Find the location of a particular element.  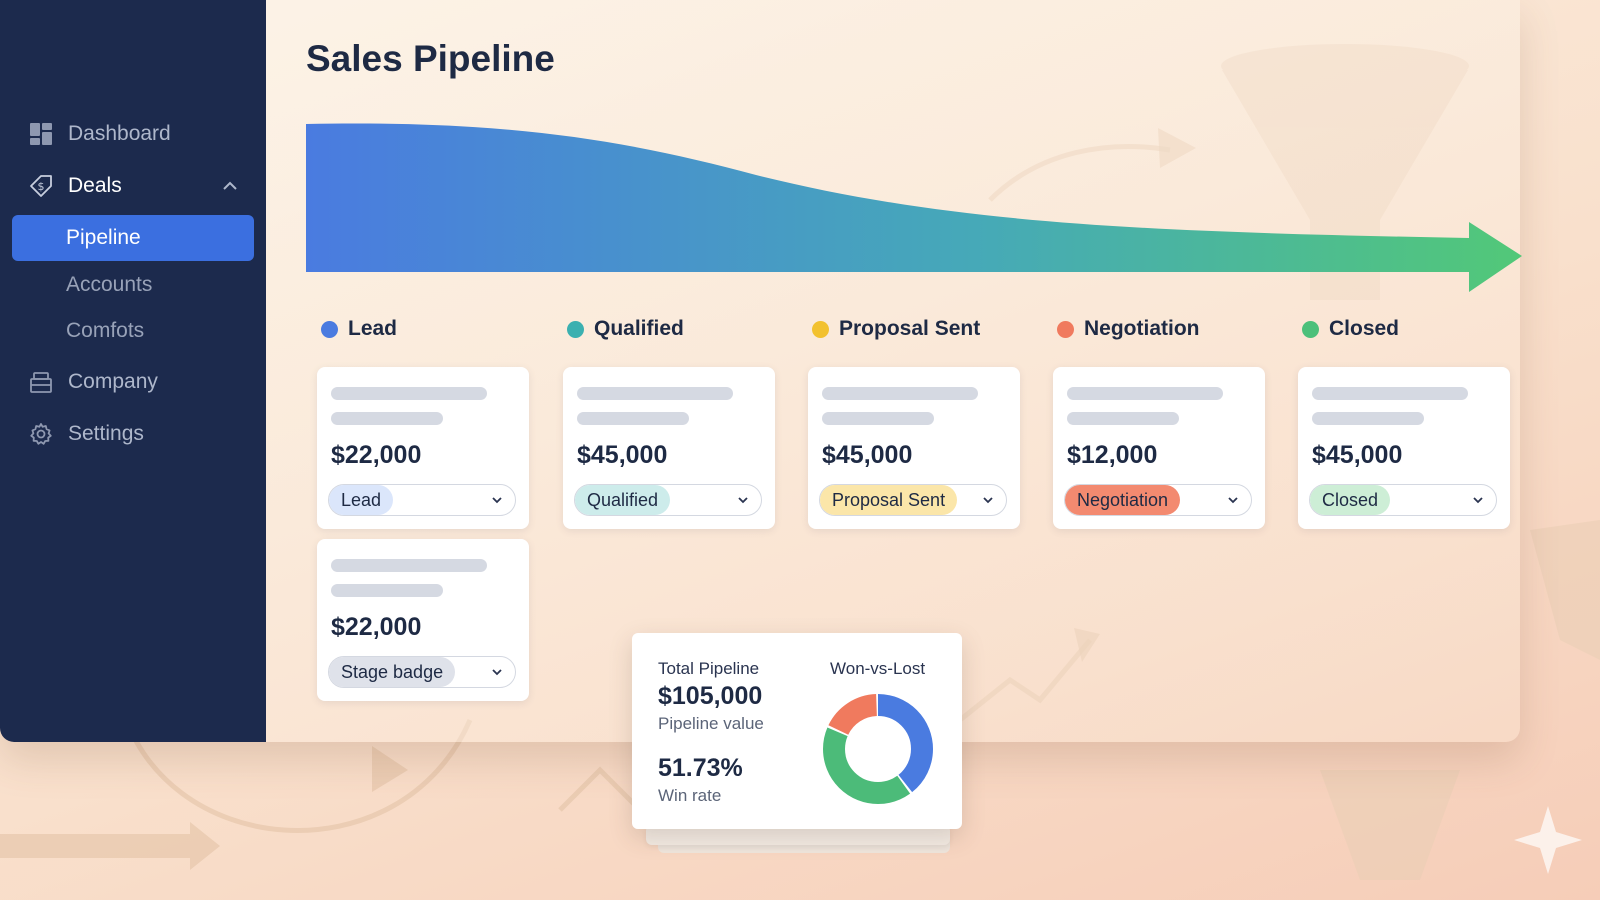

column-negotiation: Negotiation $12,000 Negotiation is located at coordinates (1159, 520).